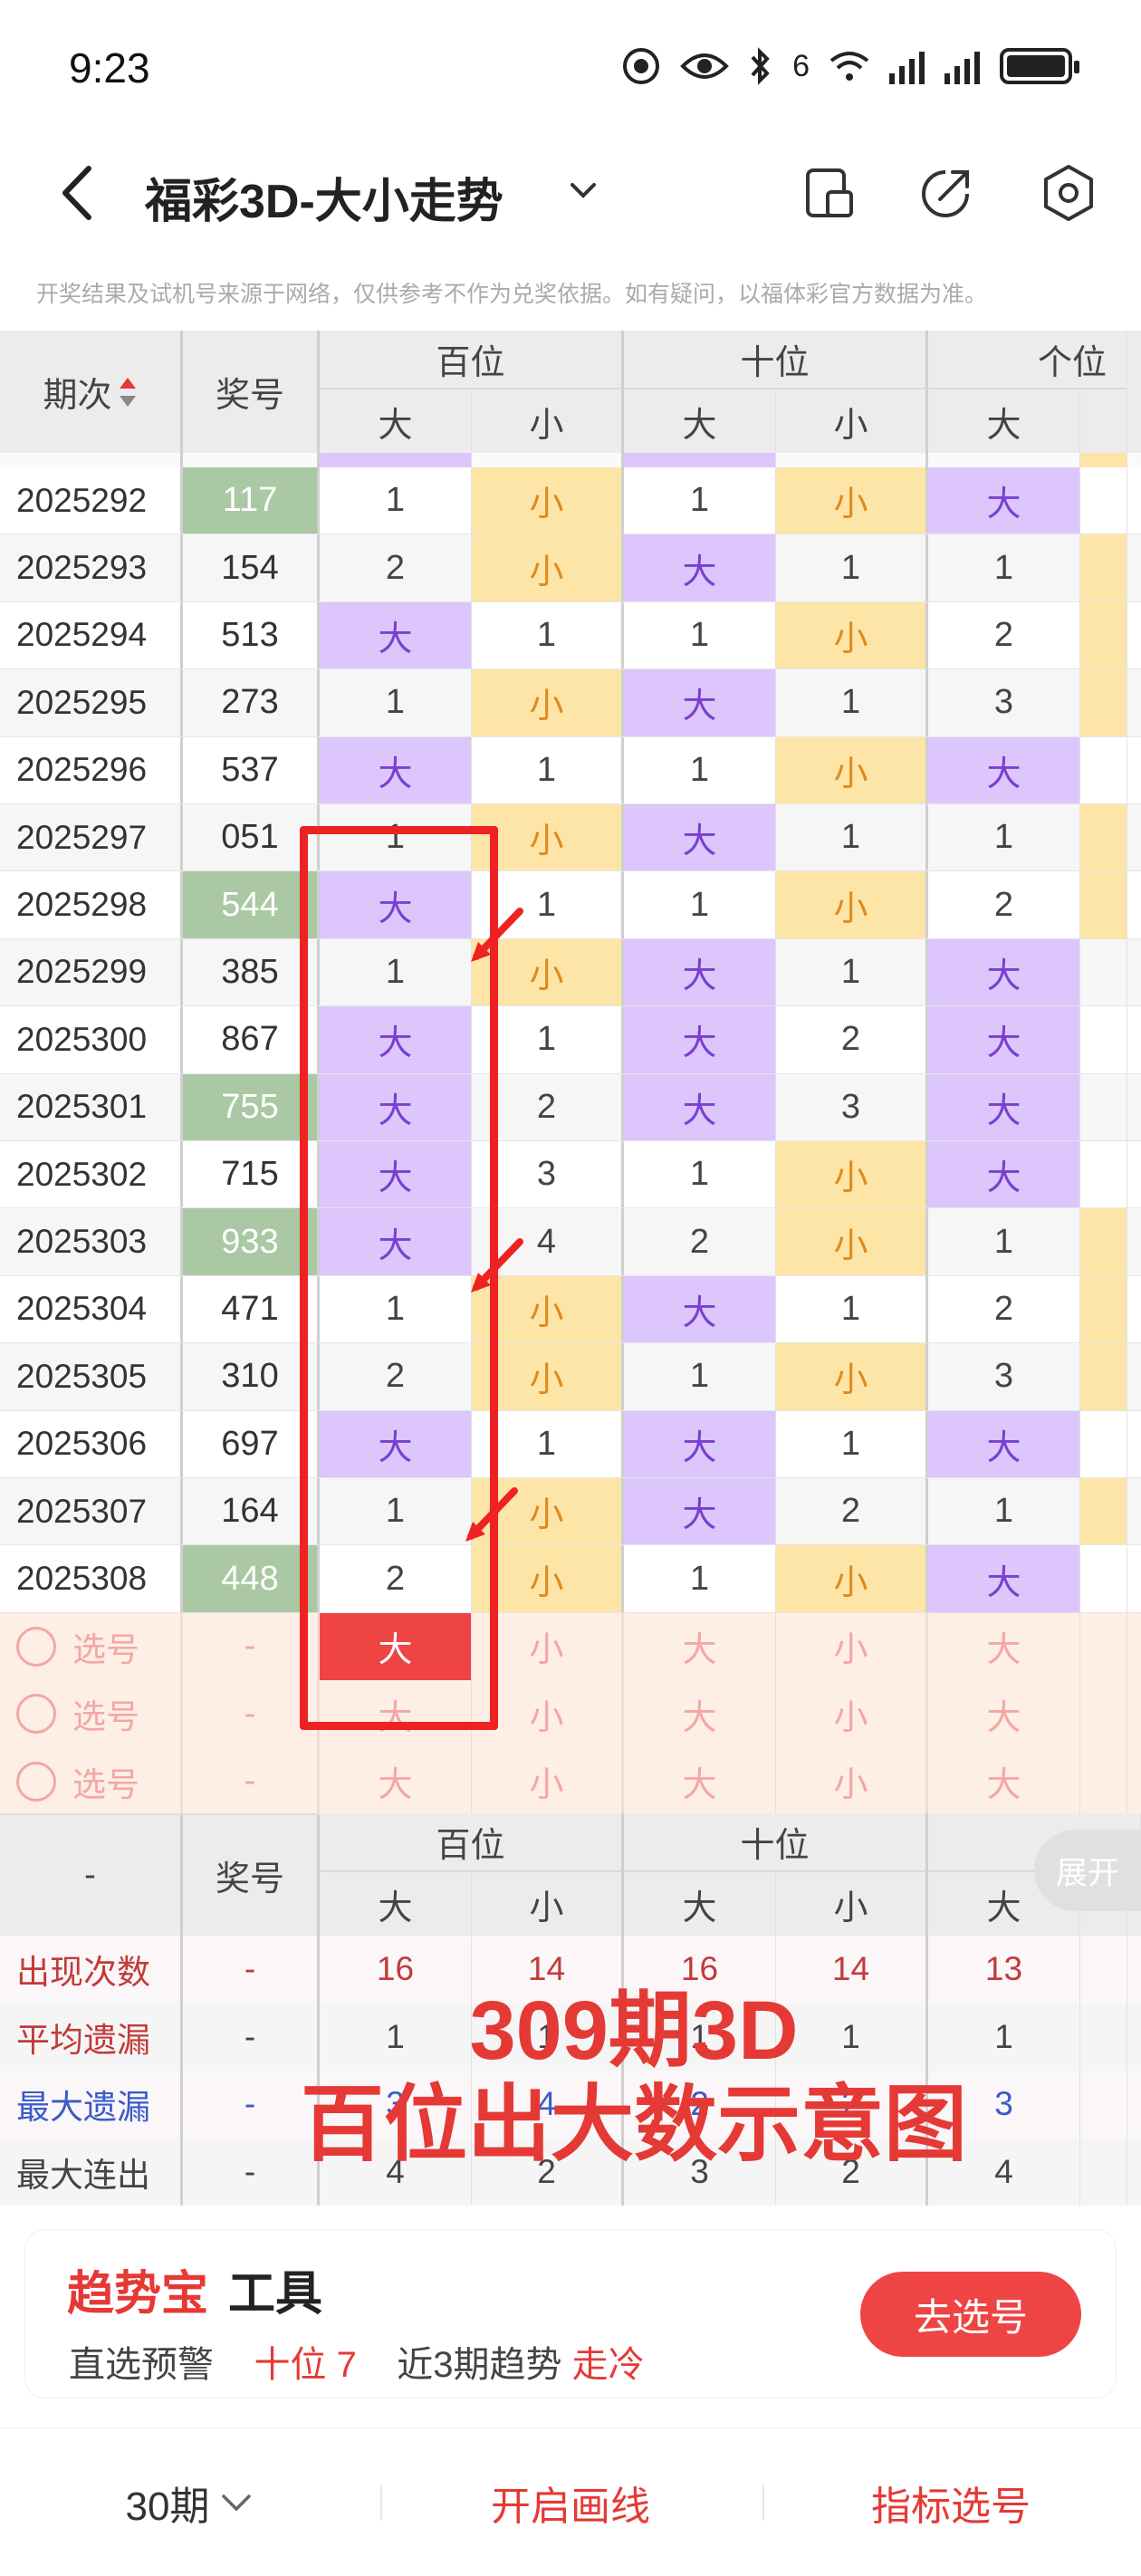 The image size is (1141, 2576). Describe the element at coordinates (570, 703) in the screenshot. I see `table-row: 2025295 273 1 小大 1 3` at that location.